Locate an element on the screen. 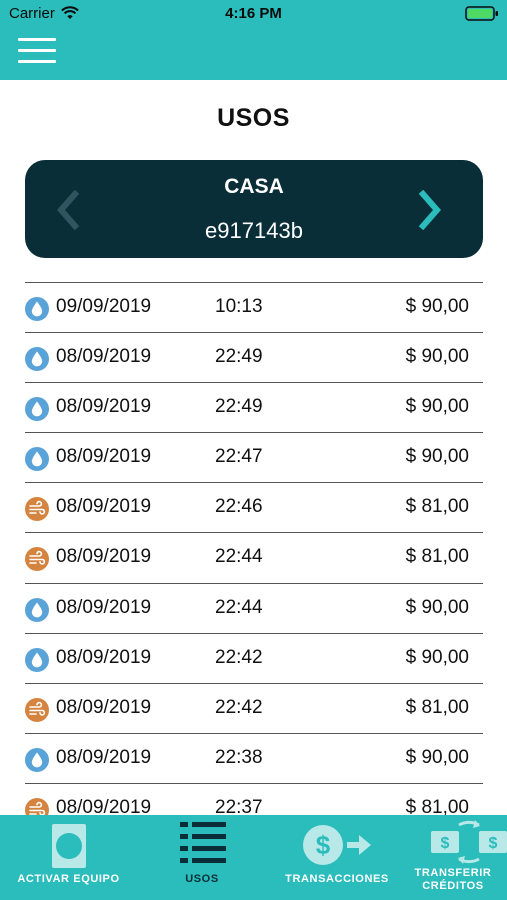 Image resolution: width=507 pixels, height=900 pixels. tab-usos: USOS is located at coordinates (202, 857).